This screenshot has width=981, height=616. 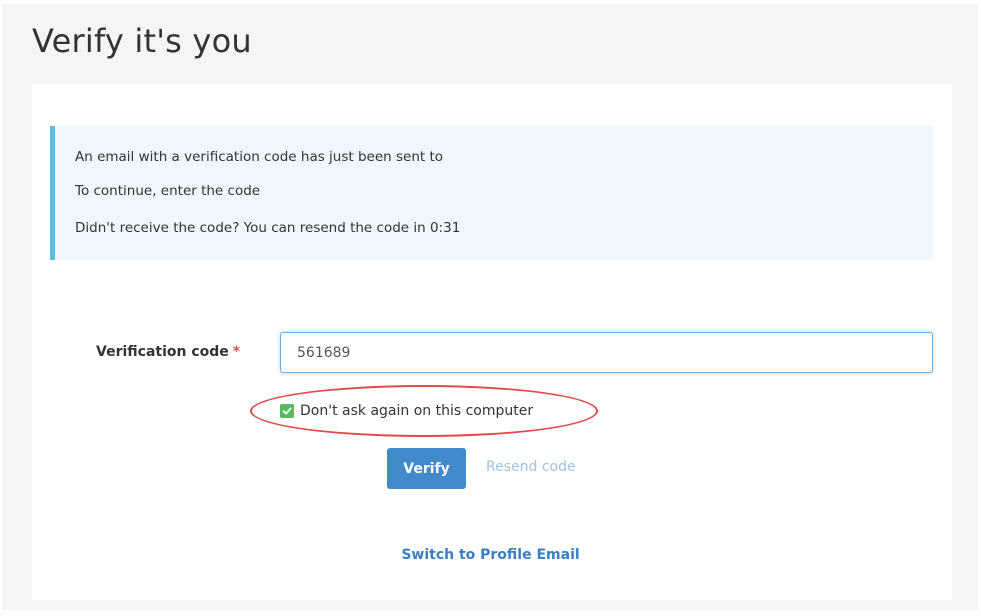 I want to click on required-marker: *, so click(x=236, y=352).